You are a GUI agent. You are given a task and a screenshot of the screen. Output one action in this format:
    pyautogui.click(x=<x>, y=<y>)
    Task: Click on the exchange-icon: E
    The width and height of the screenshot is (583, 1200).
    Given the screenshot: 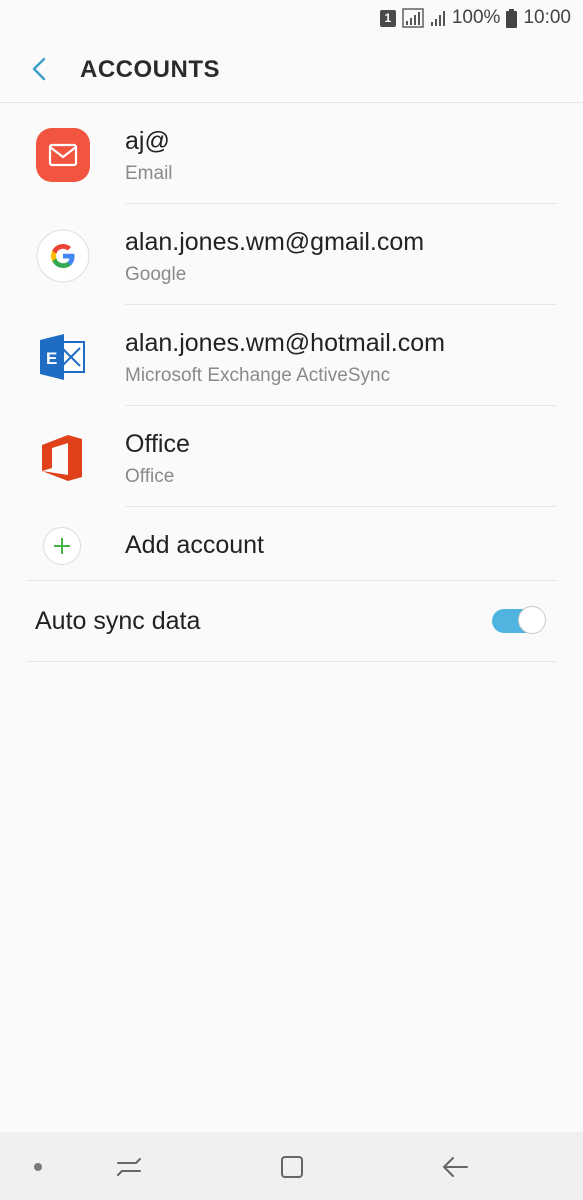 What is the action you would take?
    pyautogui.click(x=63, y=357)
    